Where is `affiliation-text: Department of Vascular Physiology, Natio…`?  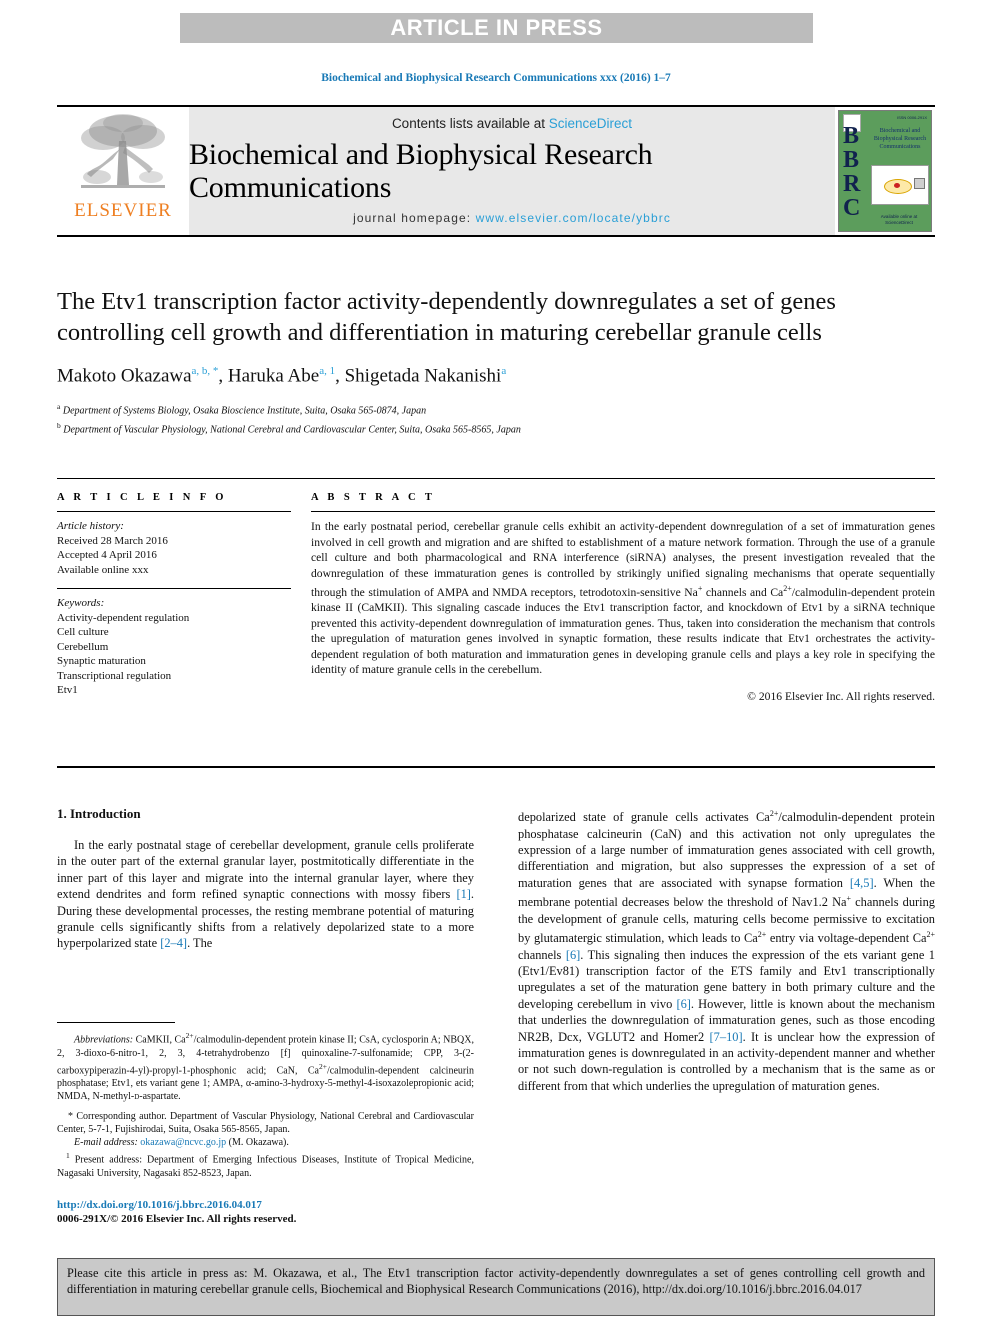 affiliation-text: Department of Vascular Physiology, Natio… is located at coordinates (292, 429).